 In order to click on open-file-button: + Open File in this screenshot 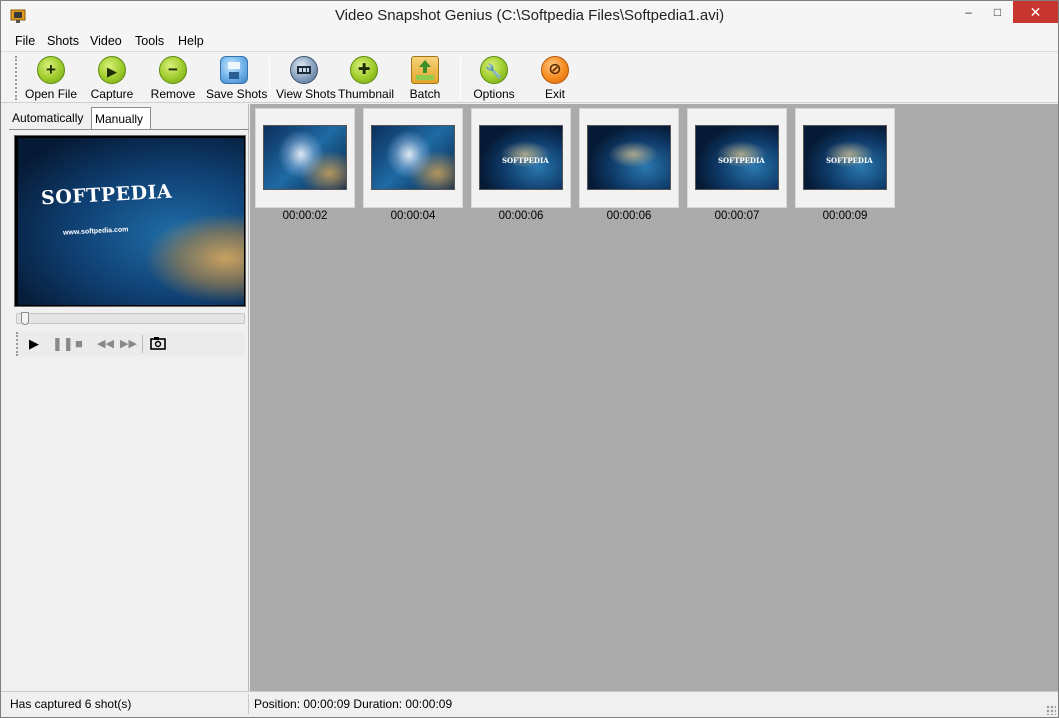, I will do `click(51, 79)`.